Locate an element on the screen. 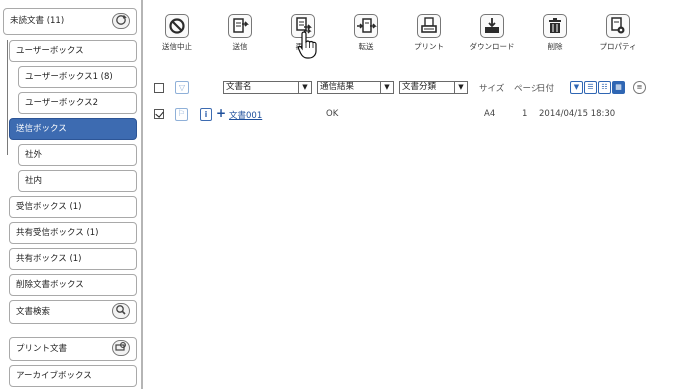 The image size is (675, 389). search-icon is located at coordinates (121, 311).